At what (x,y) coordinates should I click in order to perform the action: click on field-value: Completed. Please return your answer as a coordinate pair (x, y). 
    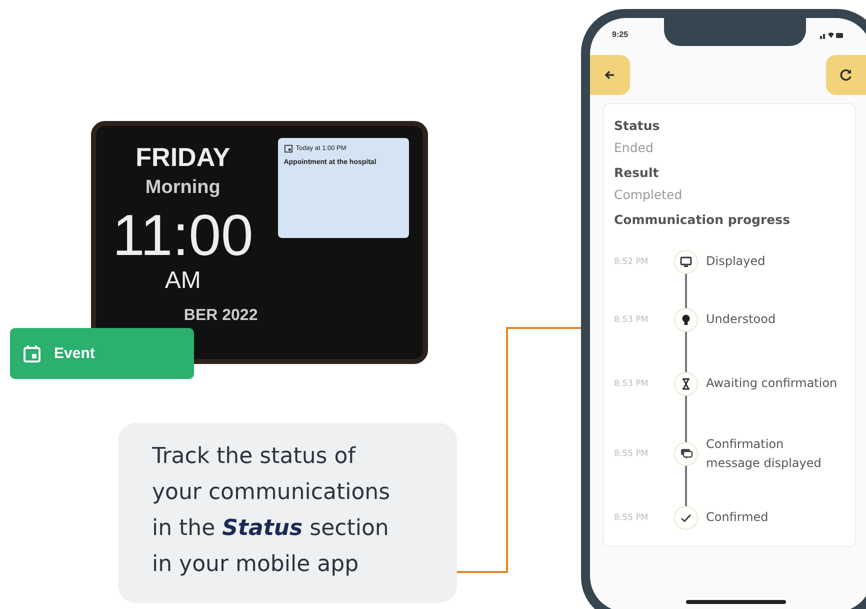
    Looking at the image, I should click on (649, 194).